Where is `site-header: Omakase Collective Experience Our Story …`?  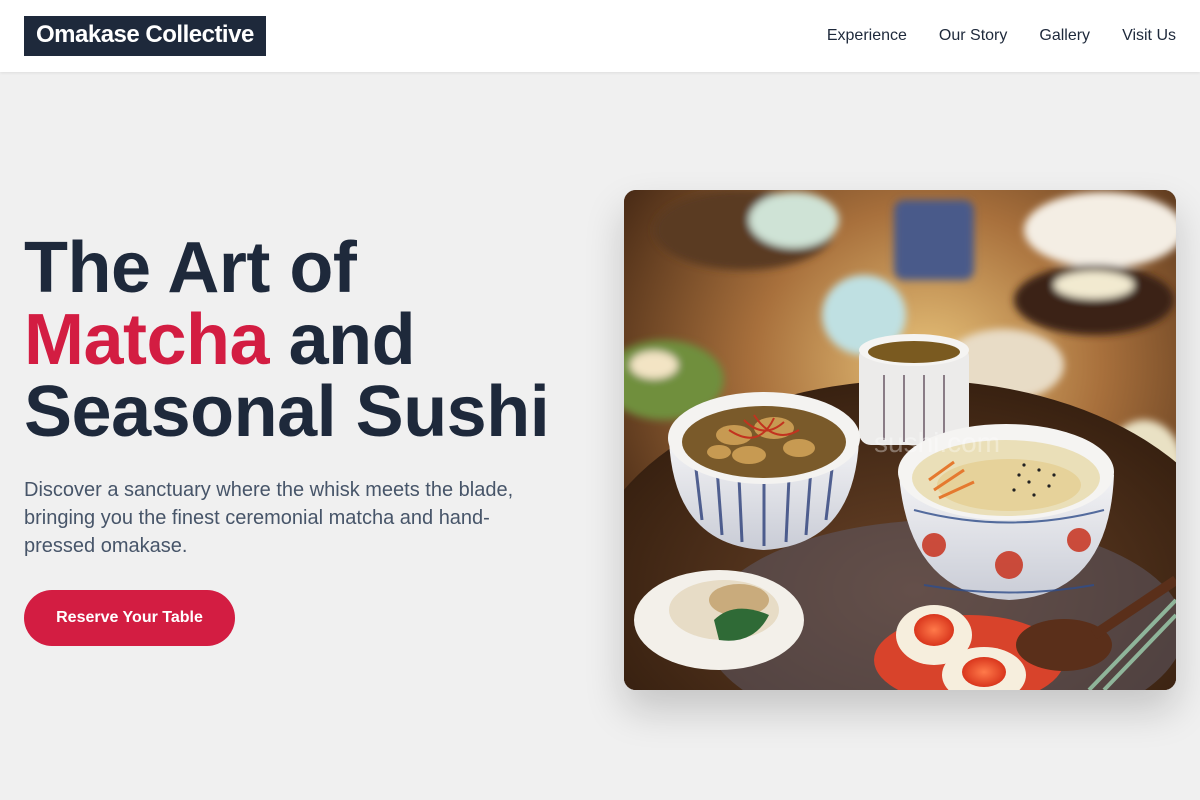
site-header: Omakase Collective Experience Our Story … is located at coordinates (600, 36).